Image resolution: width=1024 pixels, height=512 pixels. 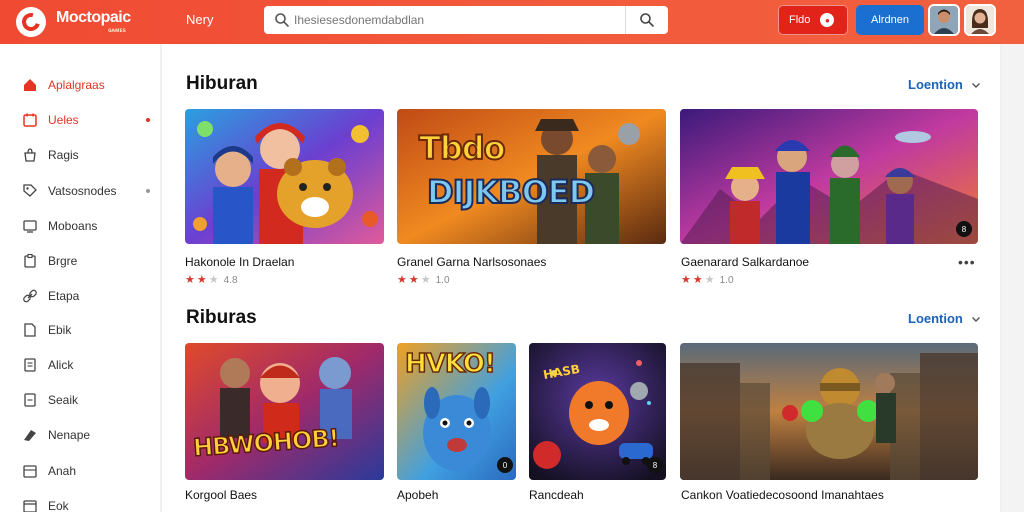 What do you see at coordinates (117, 31) in the screenshot?
I see `brand-subtitle: ɢᴀᴍᴇs` at bounding box center [117, 31].